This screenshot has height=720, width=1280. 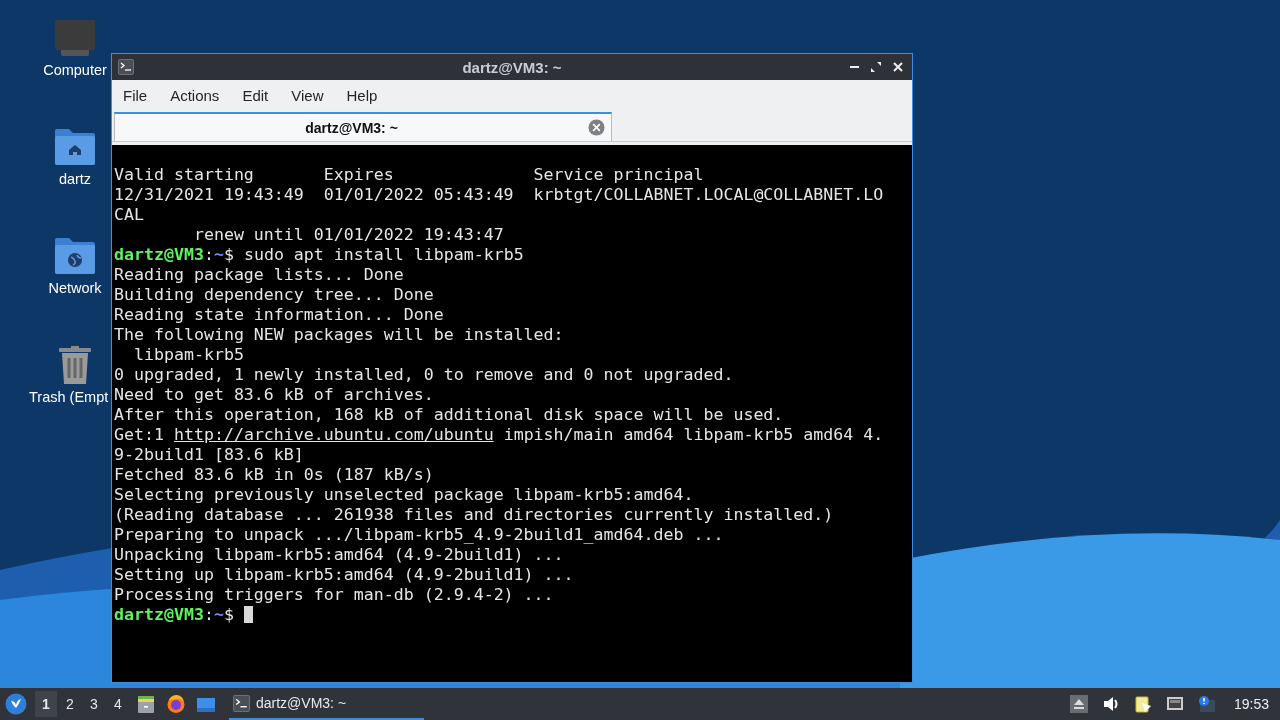 What do you see at coordinates (1206, 704) in the screenshot?
I see `update-notice-icon` at bounding box center [1206, 704].